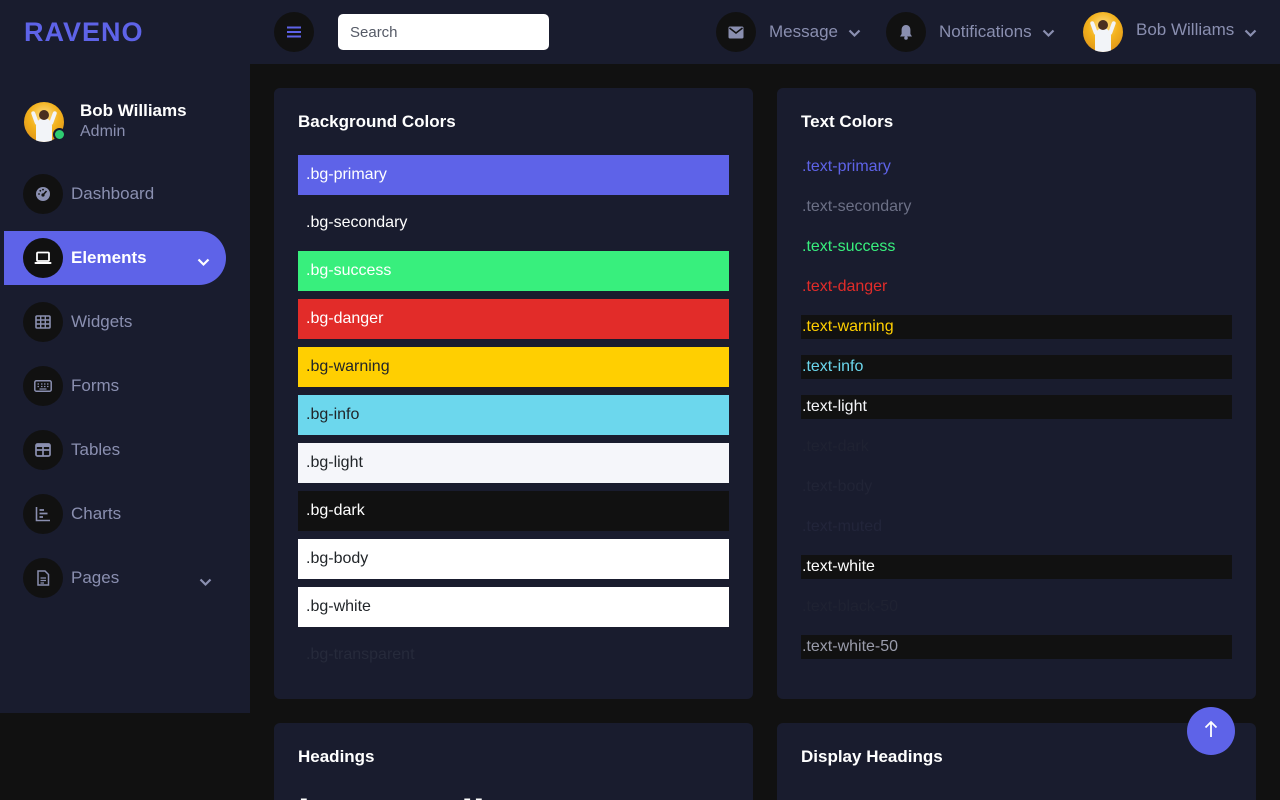 The image size is (1280, 800). What do you see at coordinates (906, 32) in the screenshot?
I see `bell-icon` at bounding box center [906, 32].